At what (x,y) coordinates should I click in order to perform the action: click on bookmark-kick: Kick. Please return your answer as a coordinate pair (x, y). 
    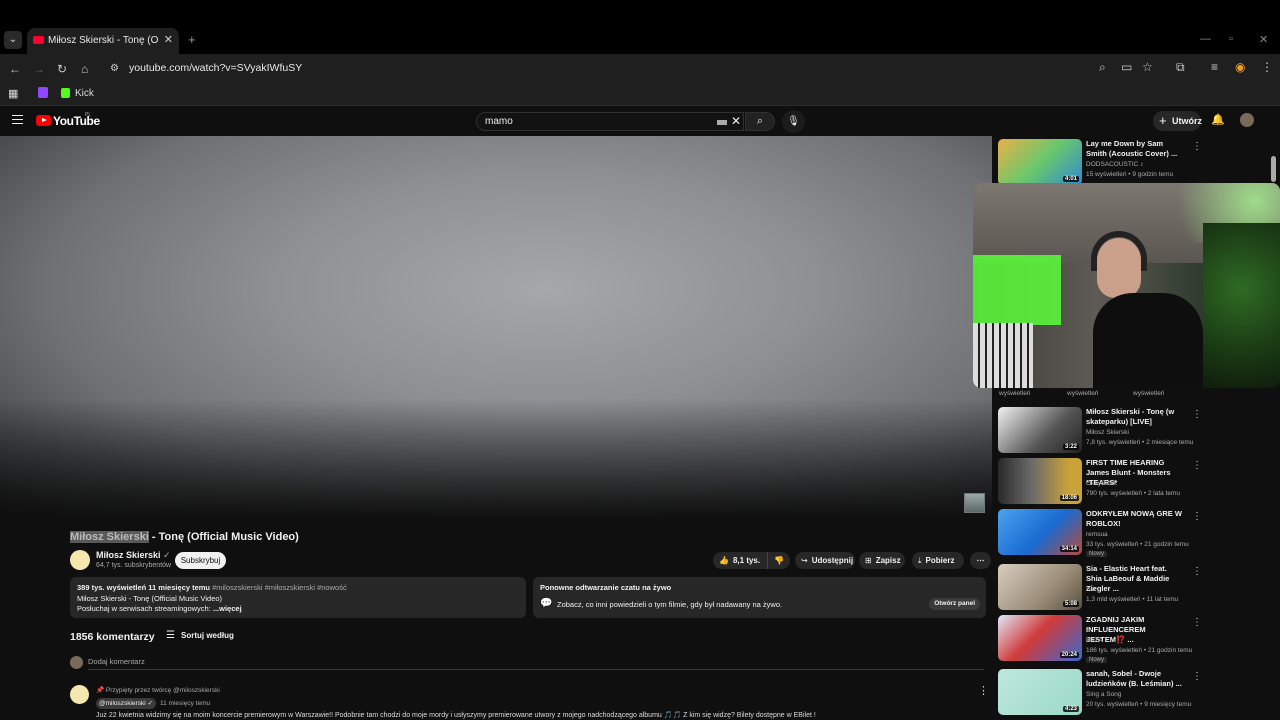
    Looking at the image, I should click on (84, 93).